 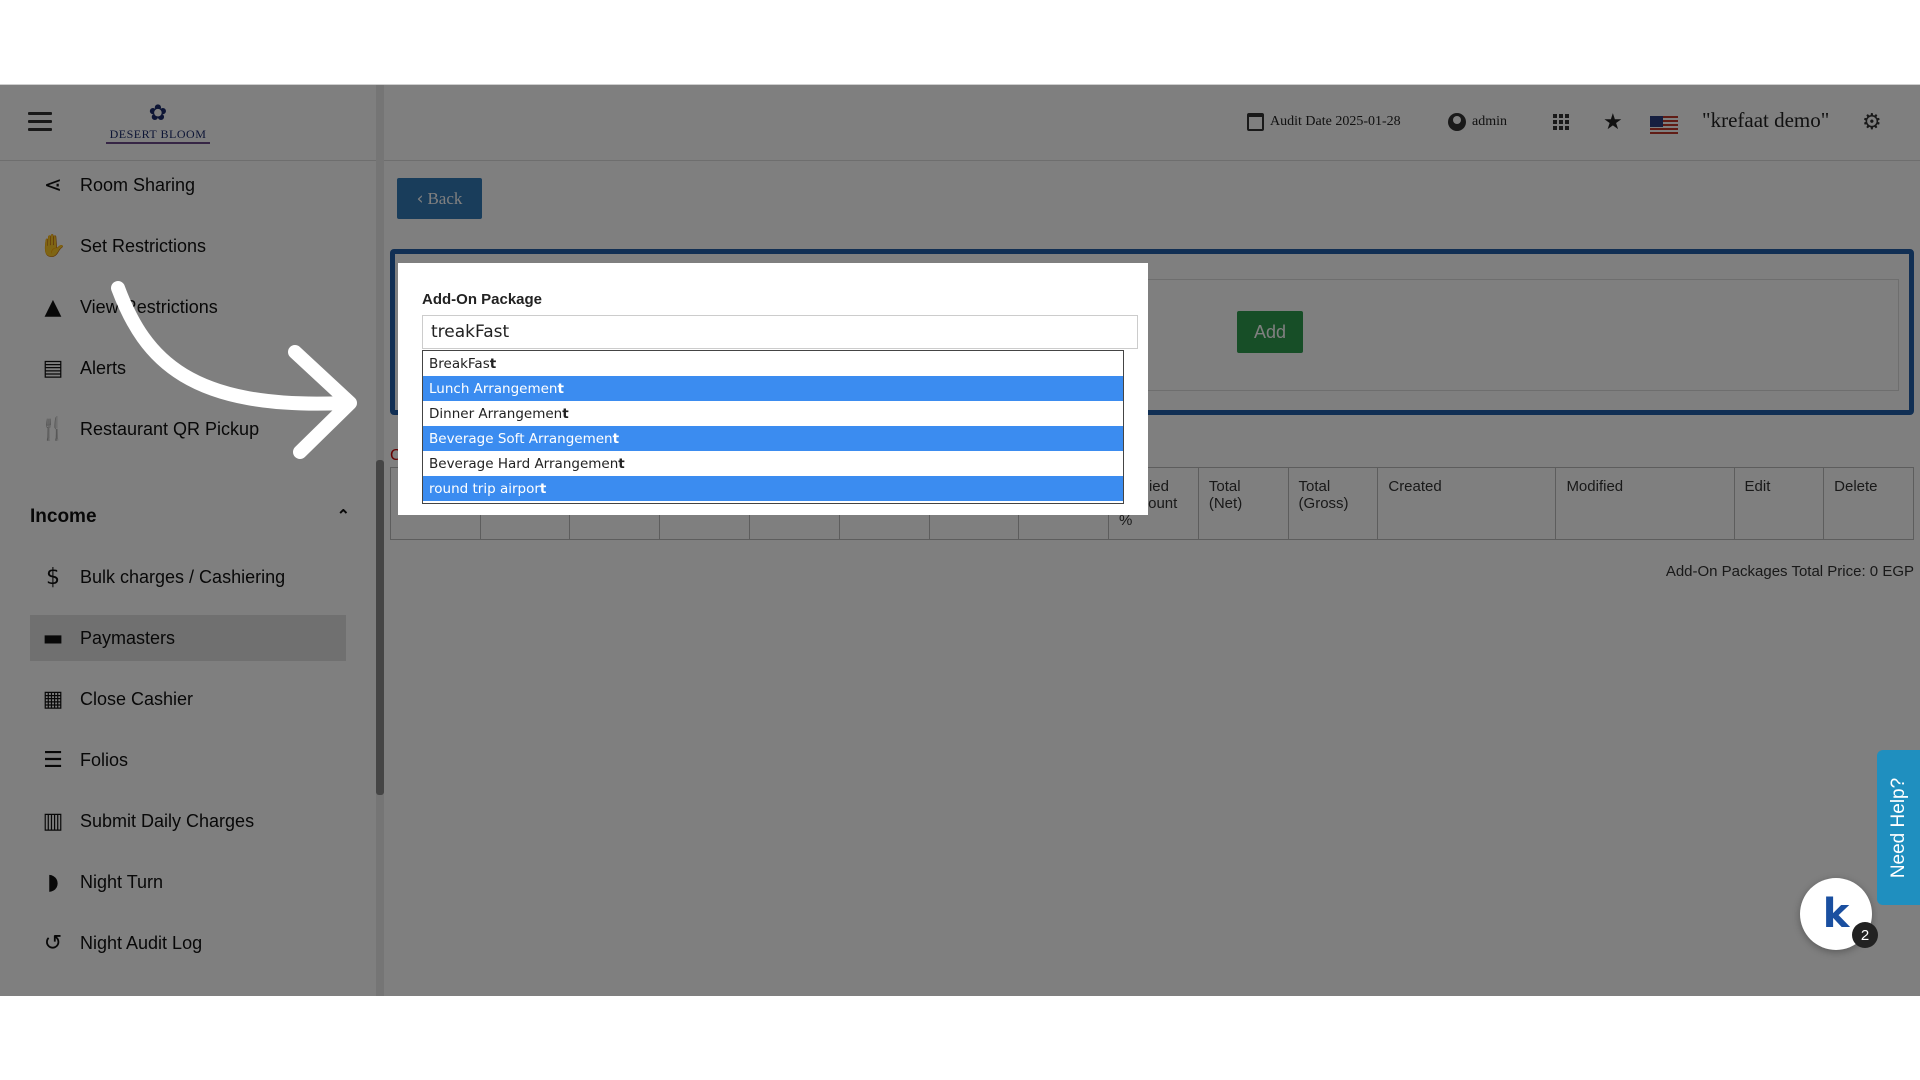 I want to click on dropdown-option: Beverage Hard Arrangemen t, so click(x=773, y=463).